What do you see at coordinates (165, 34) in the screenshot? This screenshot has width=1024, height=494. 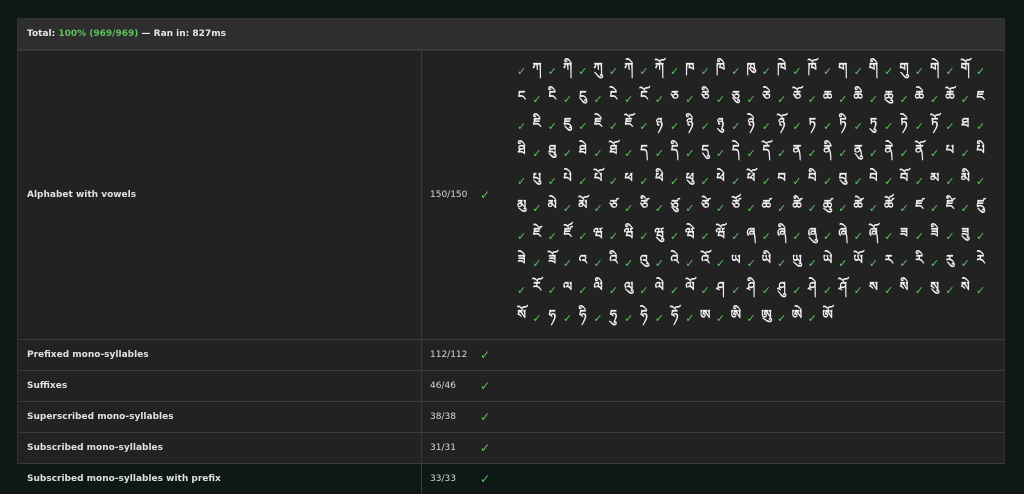 I see `ran-label: — Ran in:` at bounding box center [165, 34].